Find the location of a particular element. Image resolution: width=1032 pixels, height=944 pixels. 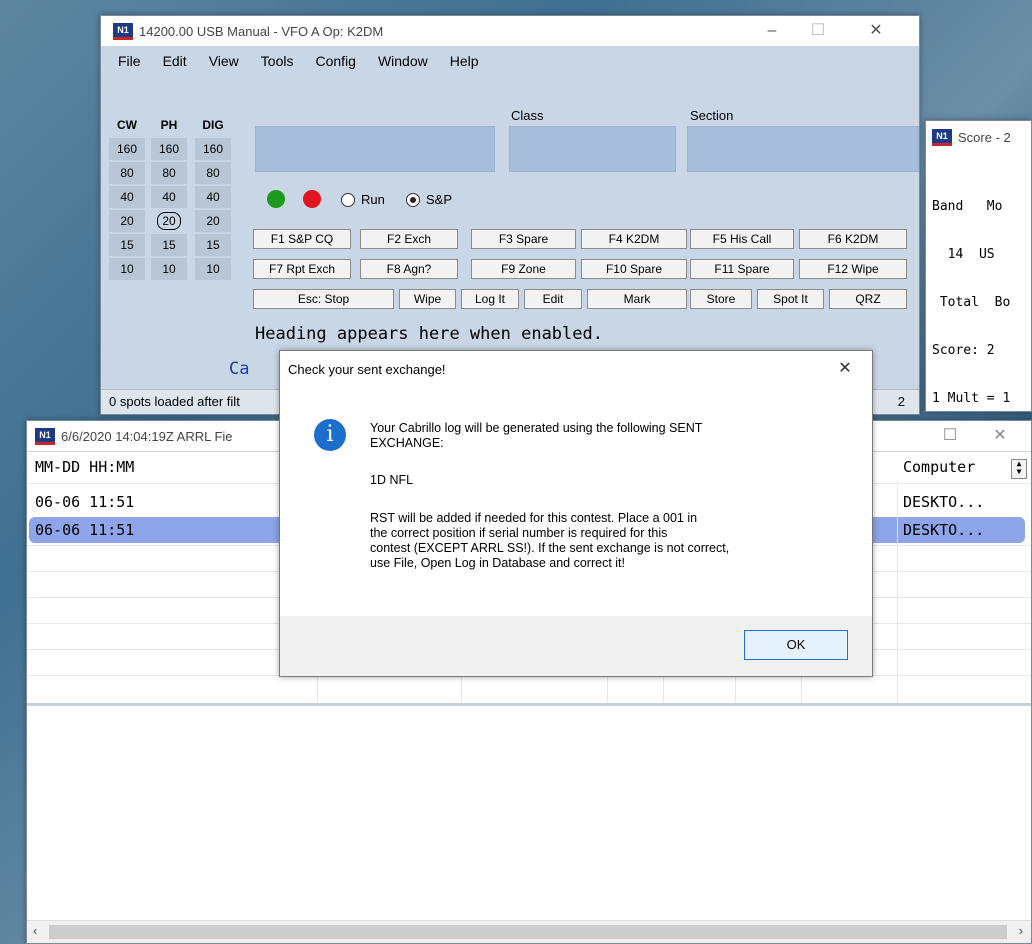

band-header-dig: DIG is located at coordinates (213, 125).